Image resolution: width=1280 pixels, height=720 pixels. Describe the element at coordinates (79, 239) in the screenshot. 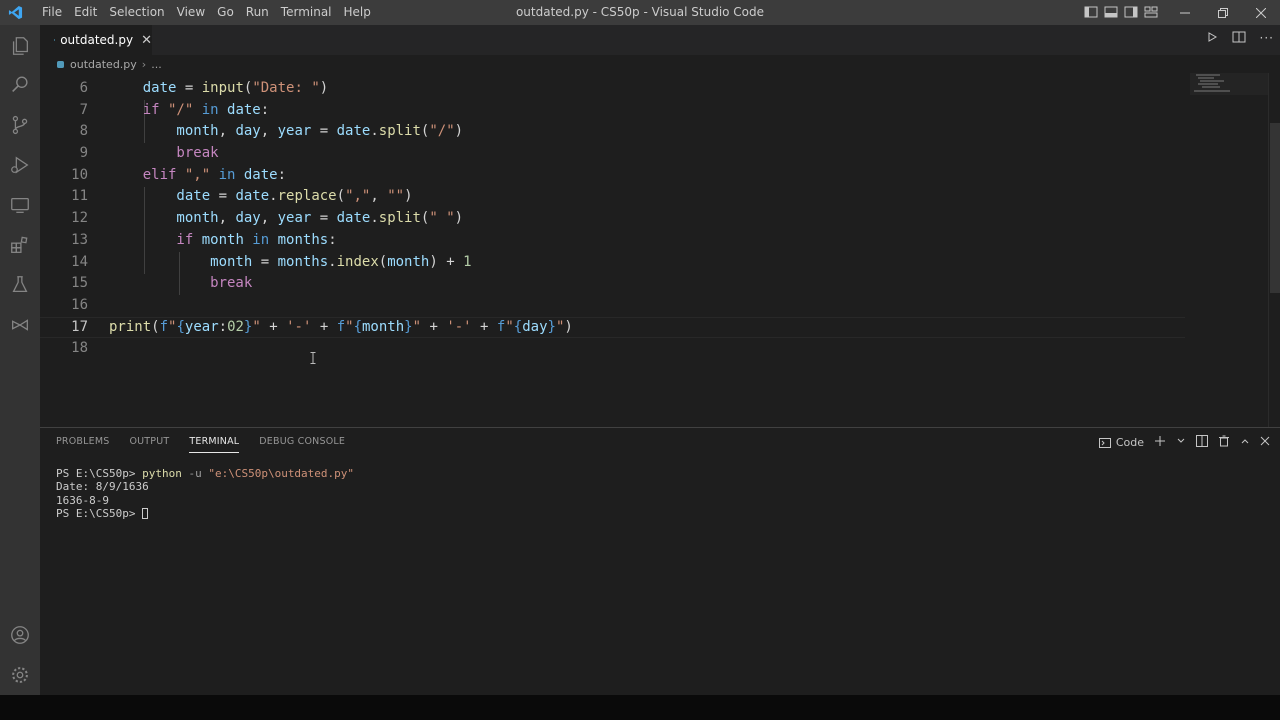

I see `line-number: 13` at that location.